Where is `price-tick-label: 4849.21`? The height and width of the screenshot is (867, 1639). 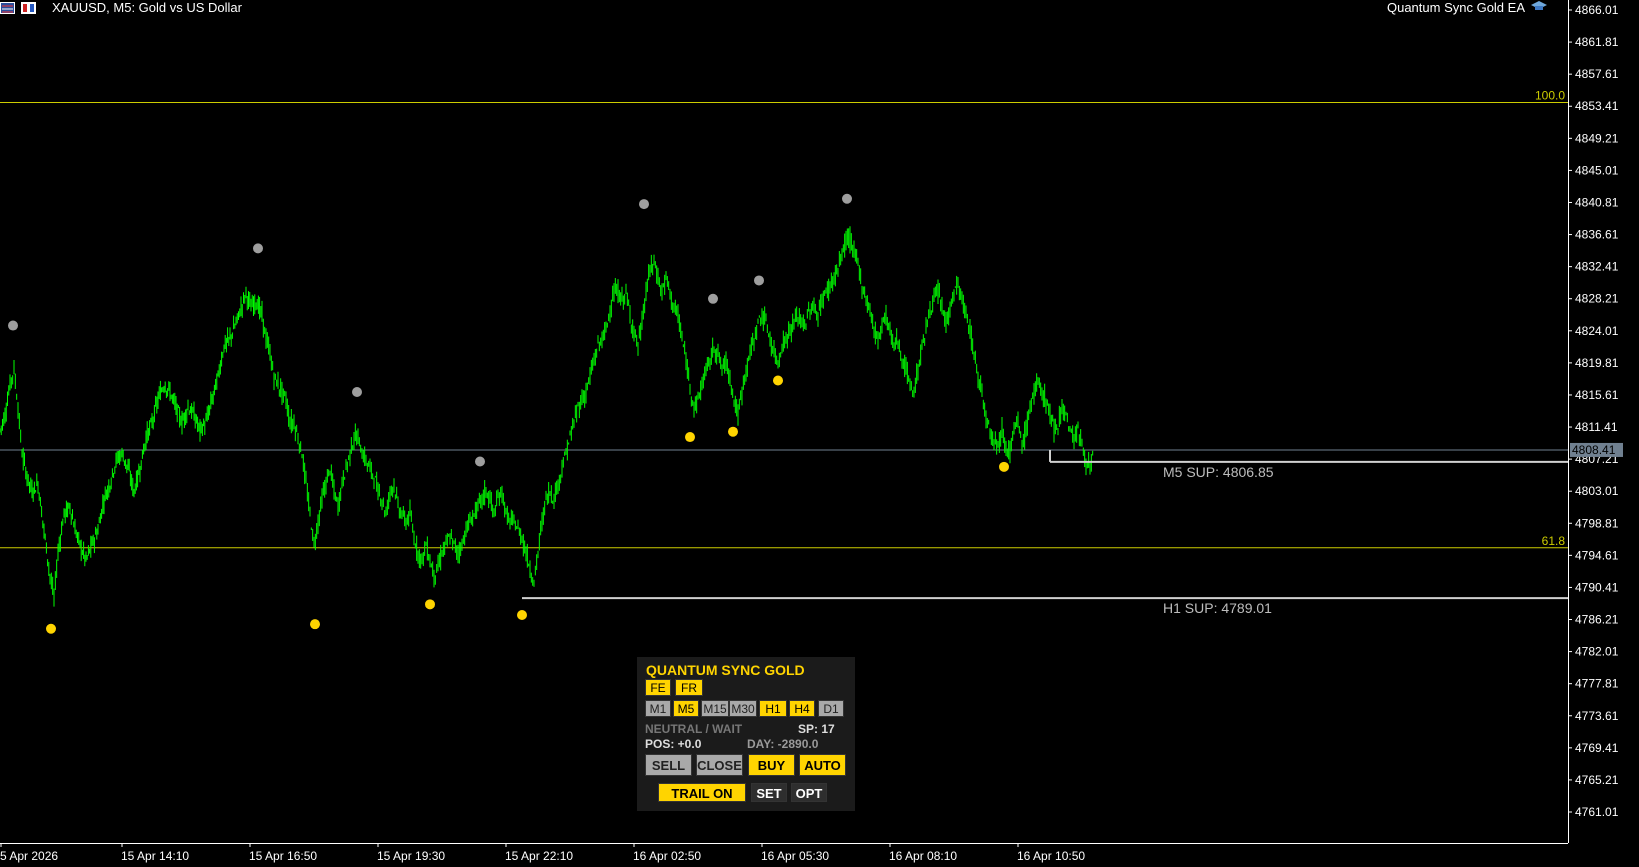 price-tick-label: 4849.21 is located at coordinates (1597, 138).